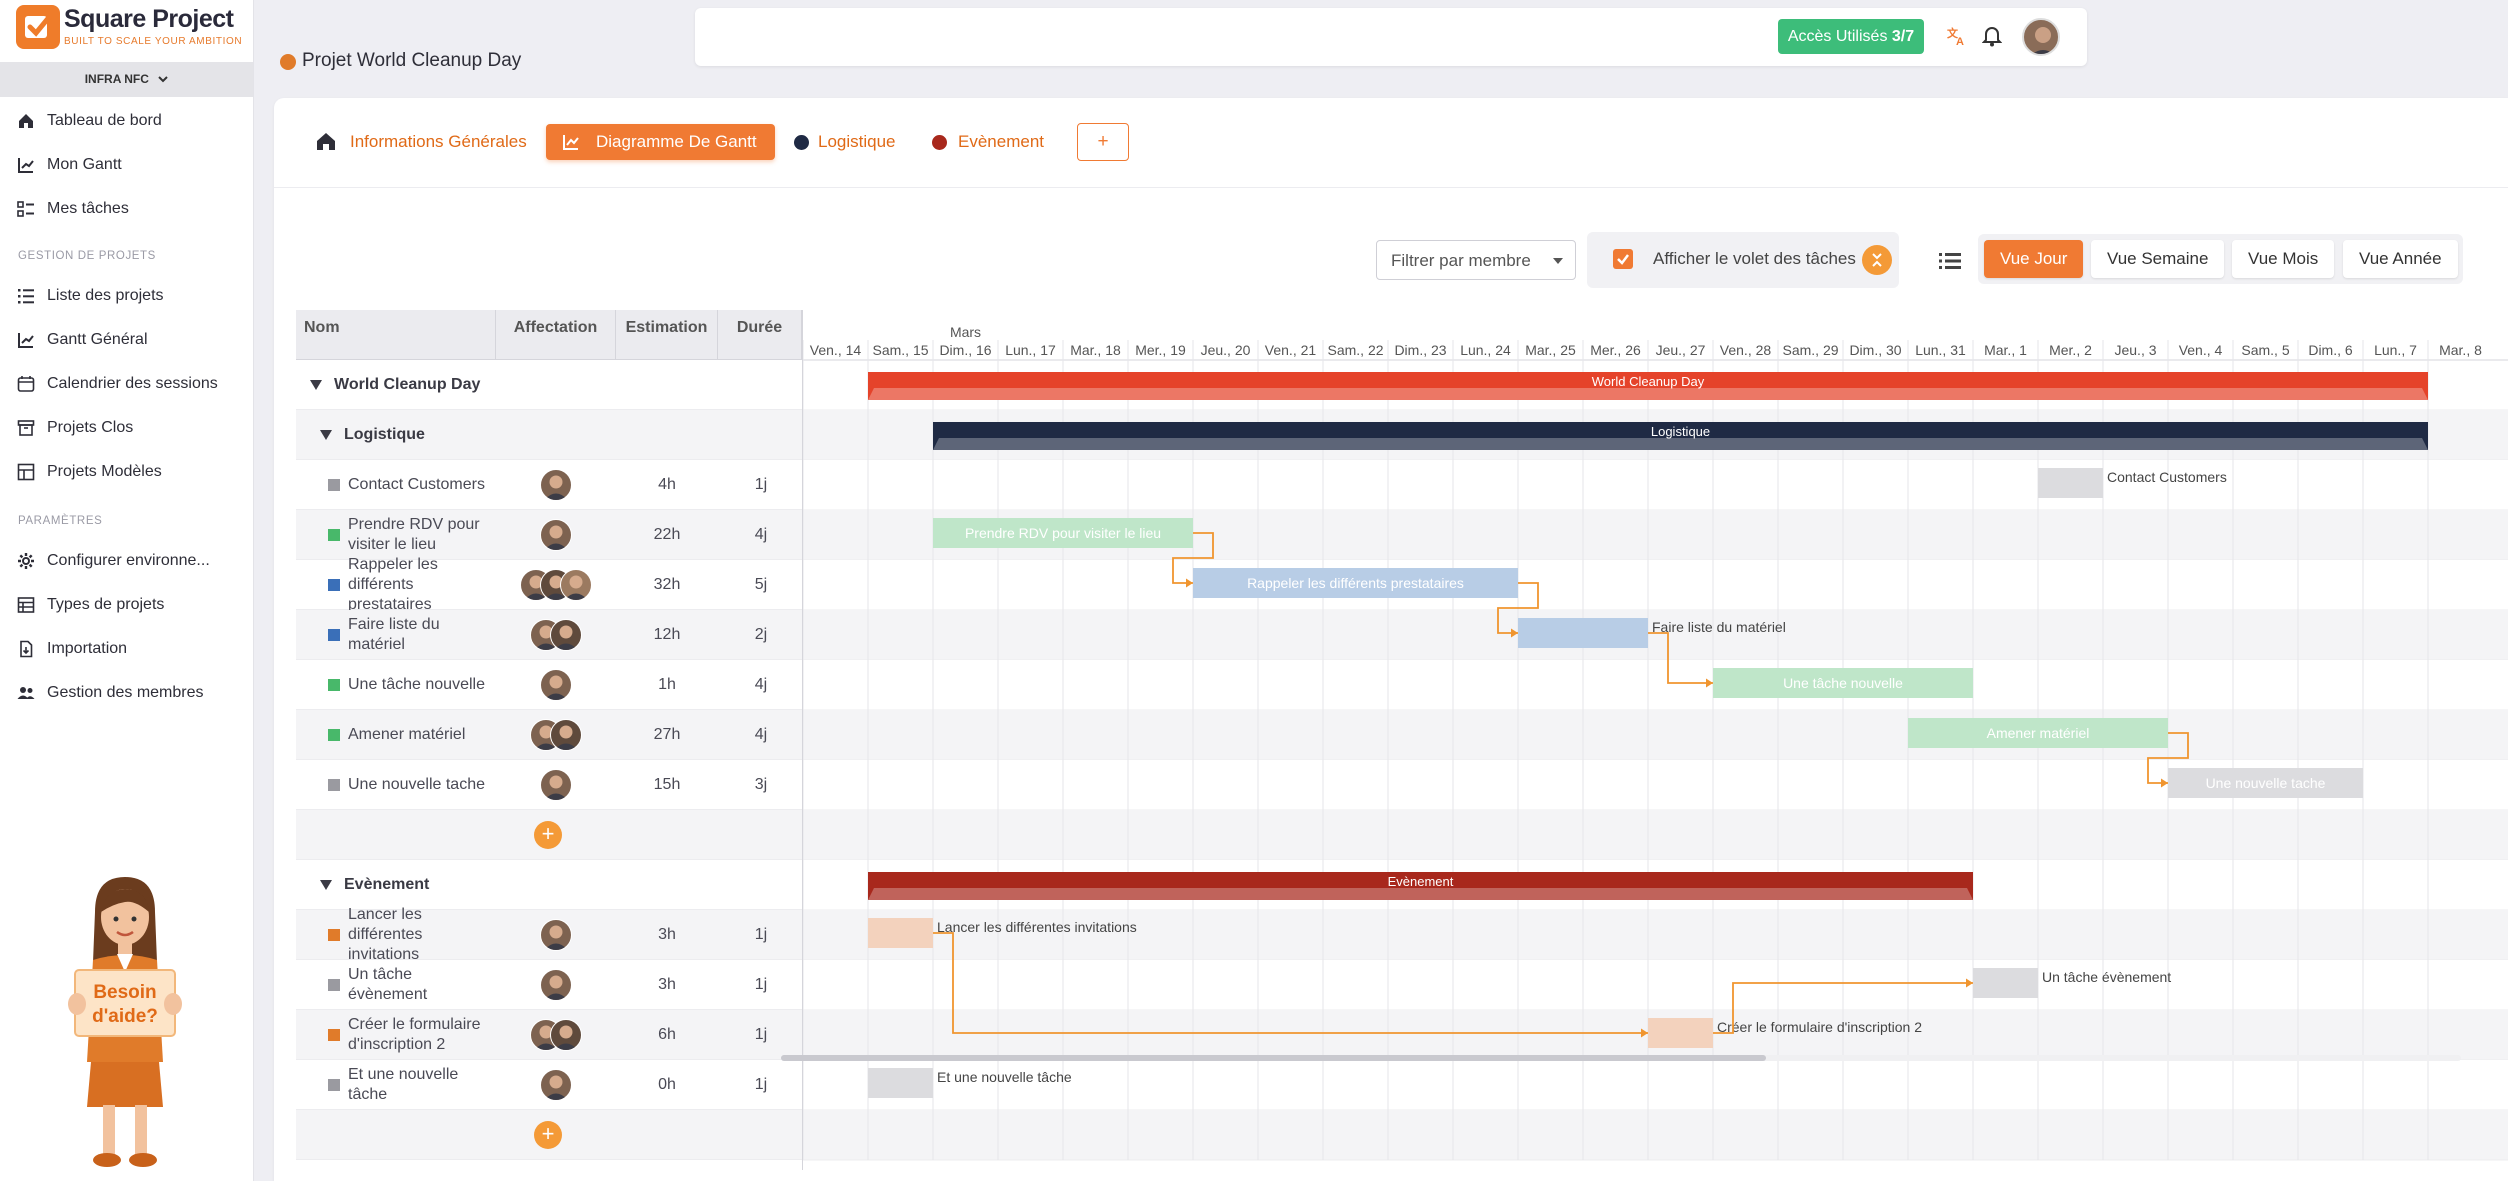  I want to click on group-name: Evènement, so click(374, 885).